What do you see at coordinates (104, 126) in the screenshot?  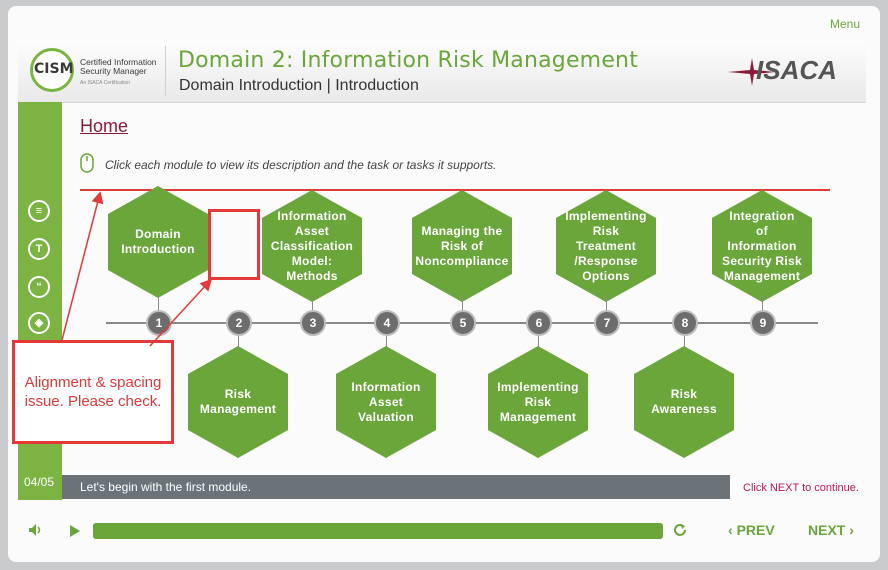 I see `home-link: Home` at bounding box center [104, 126].